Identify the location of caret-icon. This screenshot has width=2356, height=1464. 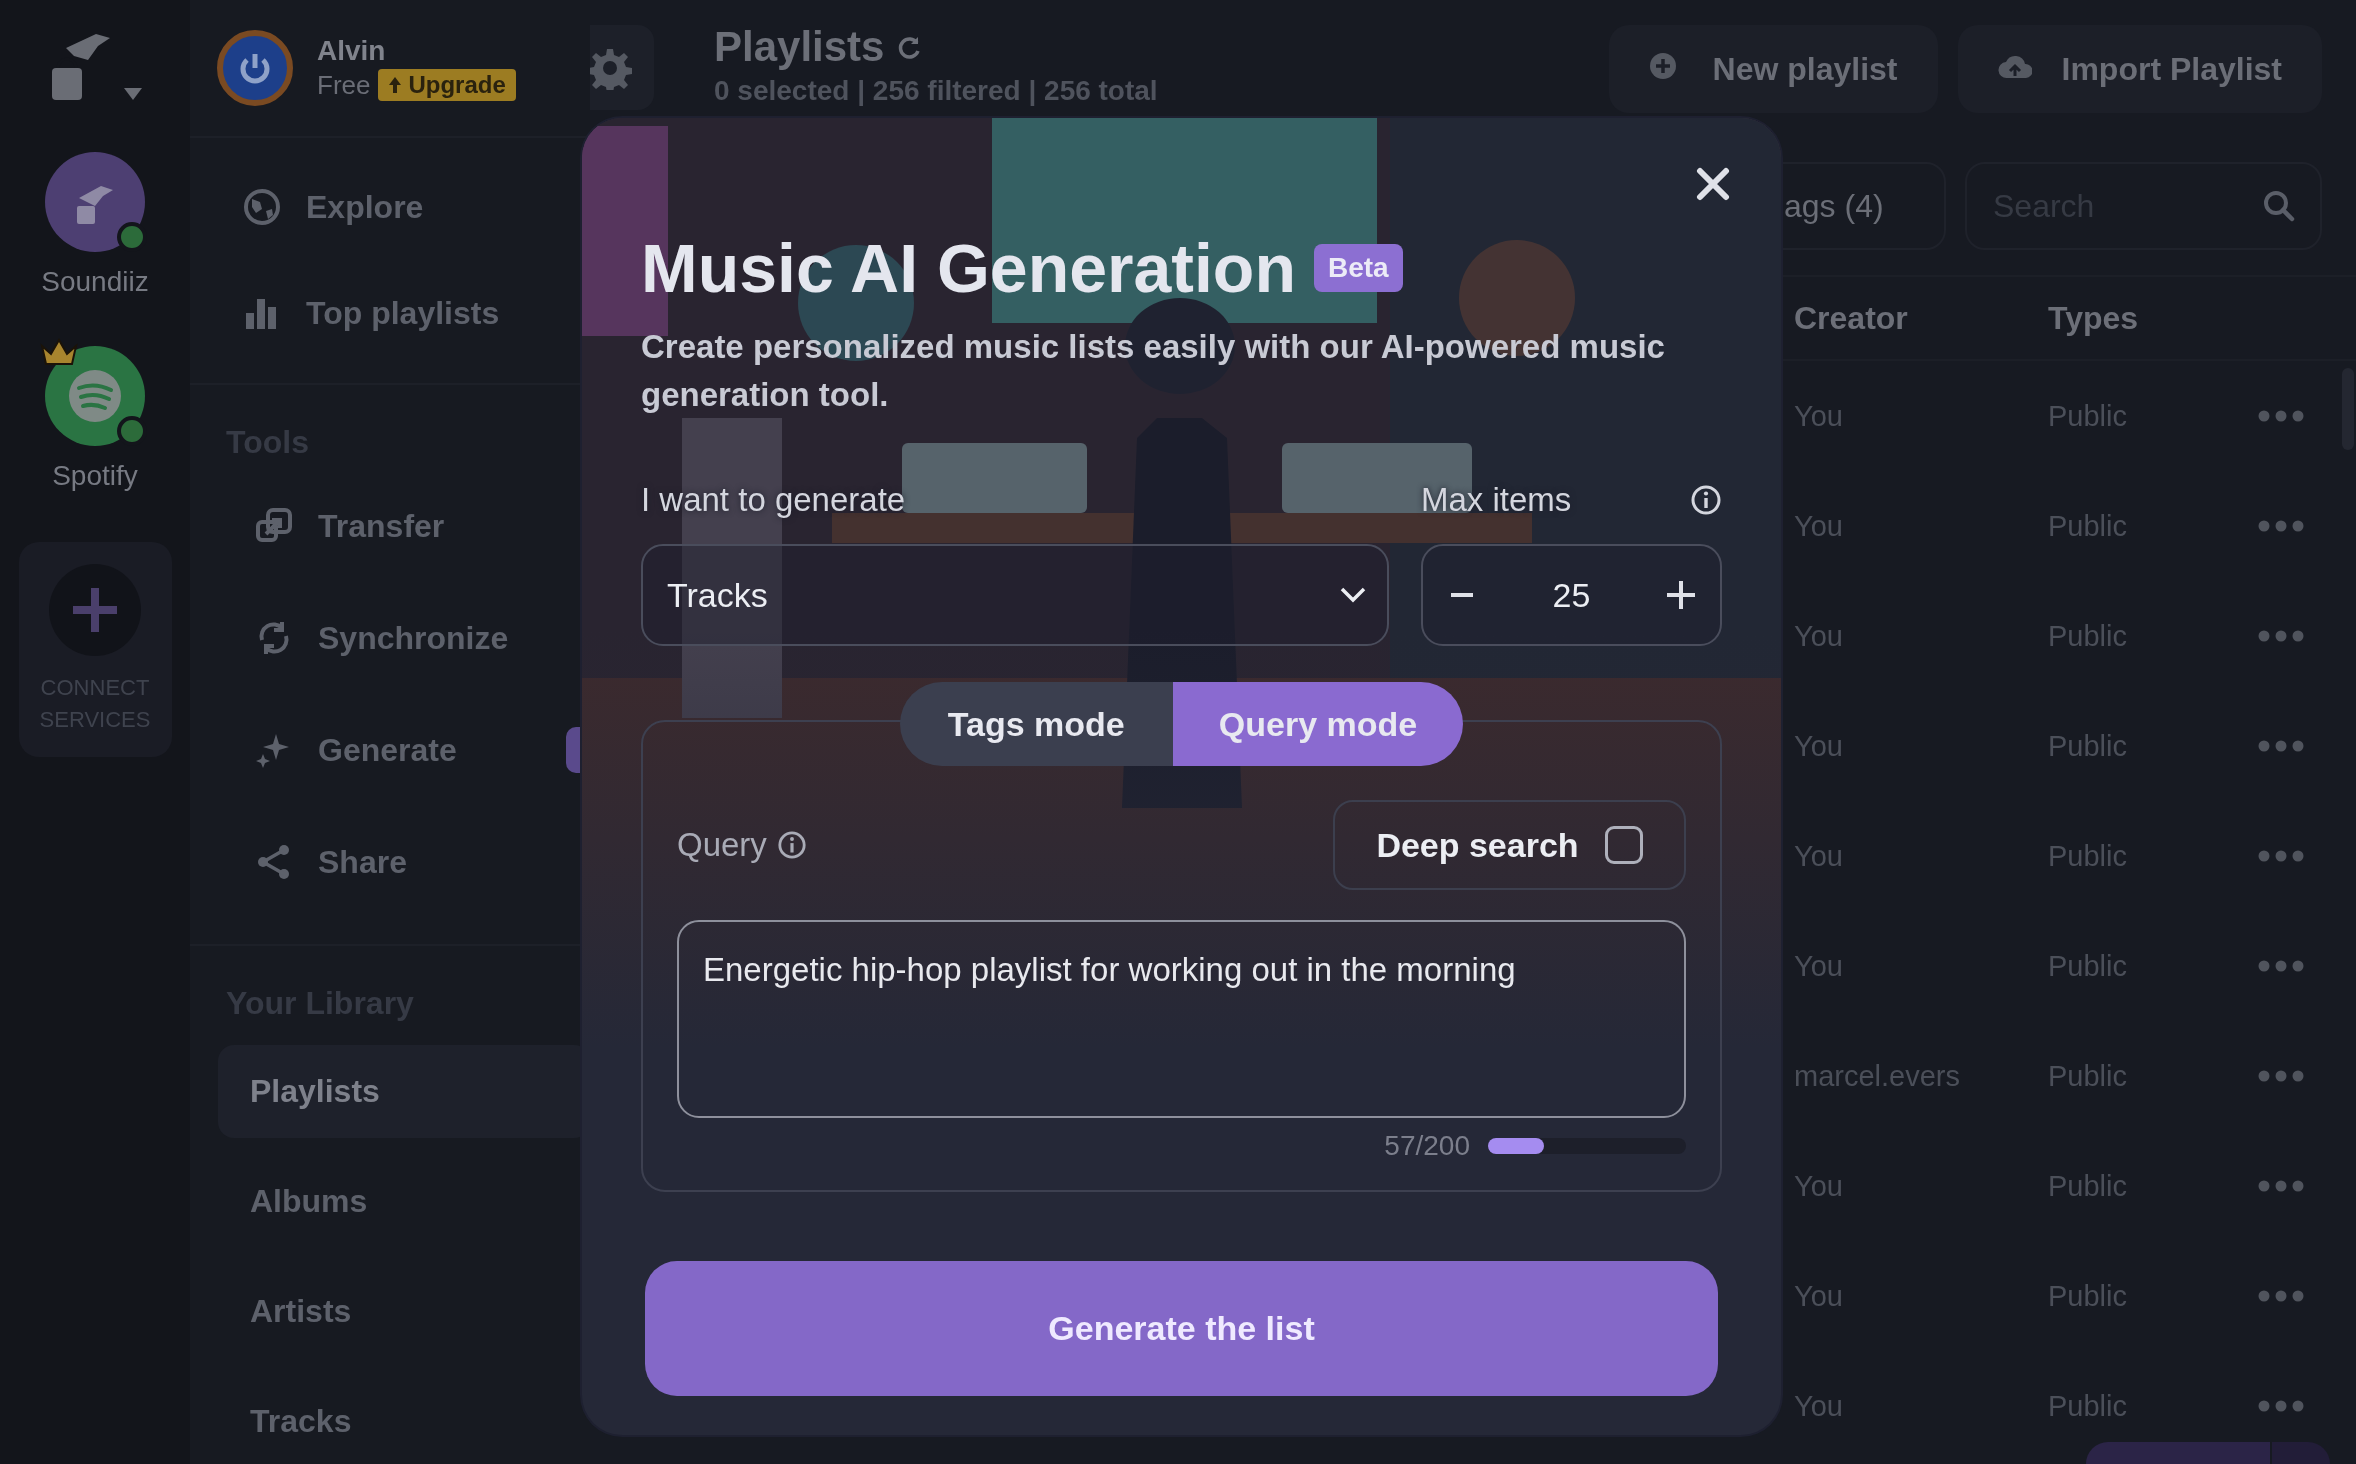
(133, 94).